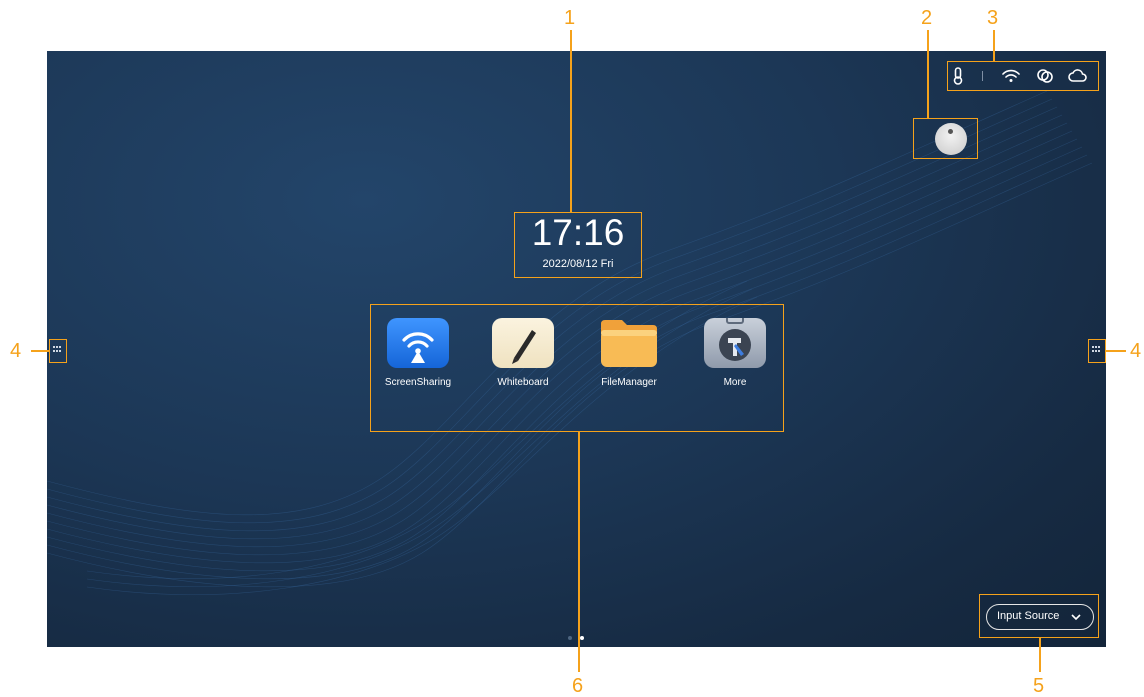  I want to click on callout-box-left-menu, so click(58, 351).